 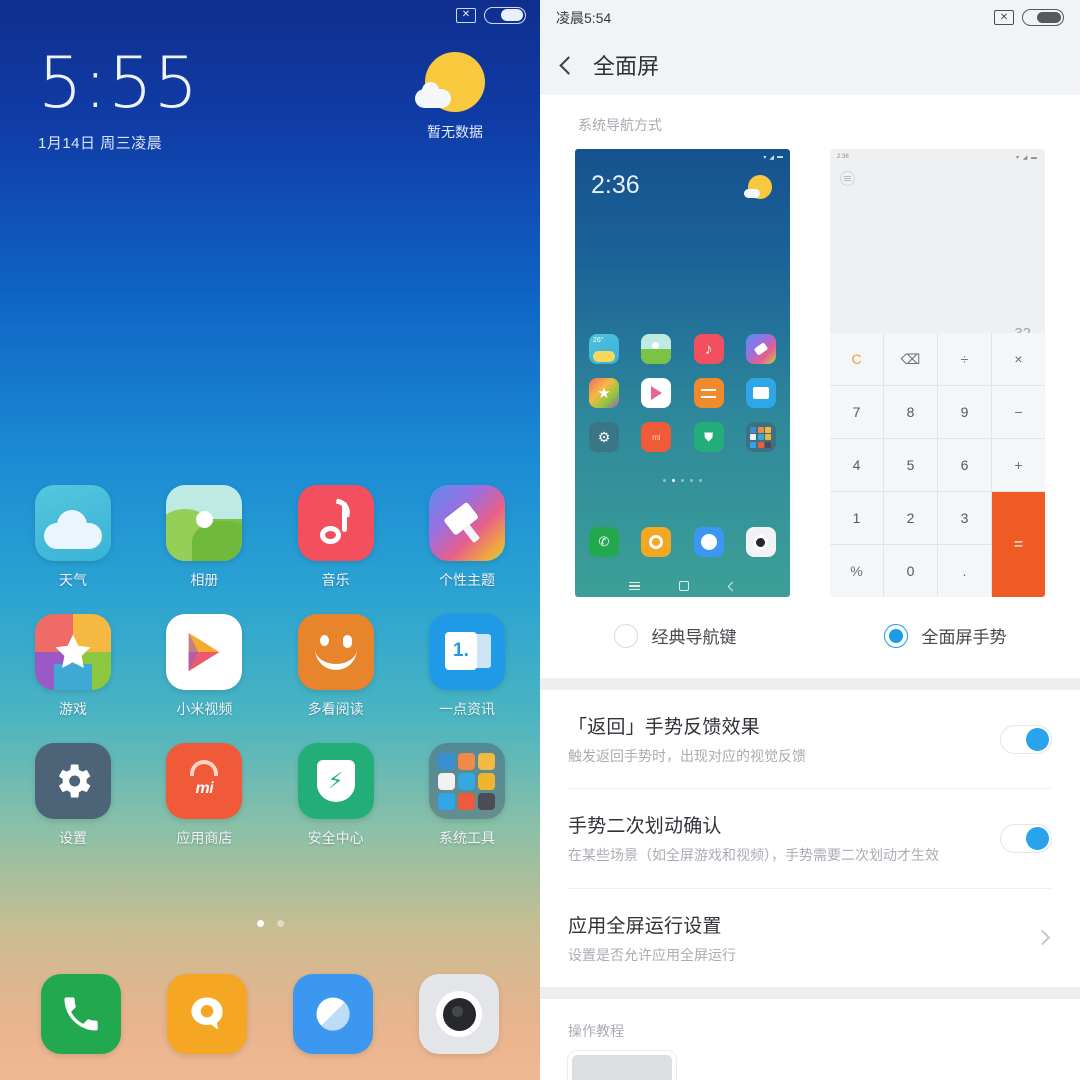 What do you see at coordinates (584, 17) in the screenshot?
I see `status-time: 凌晨5:54` at bounding box center [584, 17].